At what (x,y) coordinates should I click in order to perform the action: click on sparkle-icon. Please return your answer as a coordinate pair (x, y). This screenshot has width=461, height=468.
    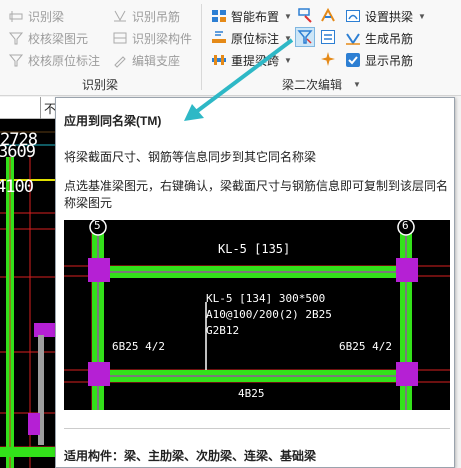
    Looking at the image, I should click on (328, 59).